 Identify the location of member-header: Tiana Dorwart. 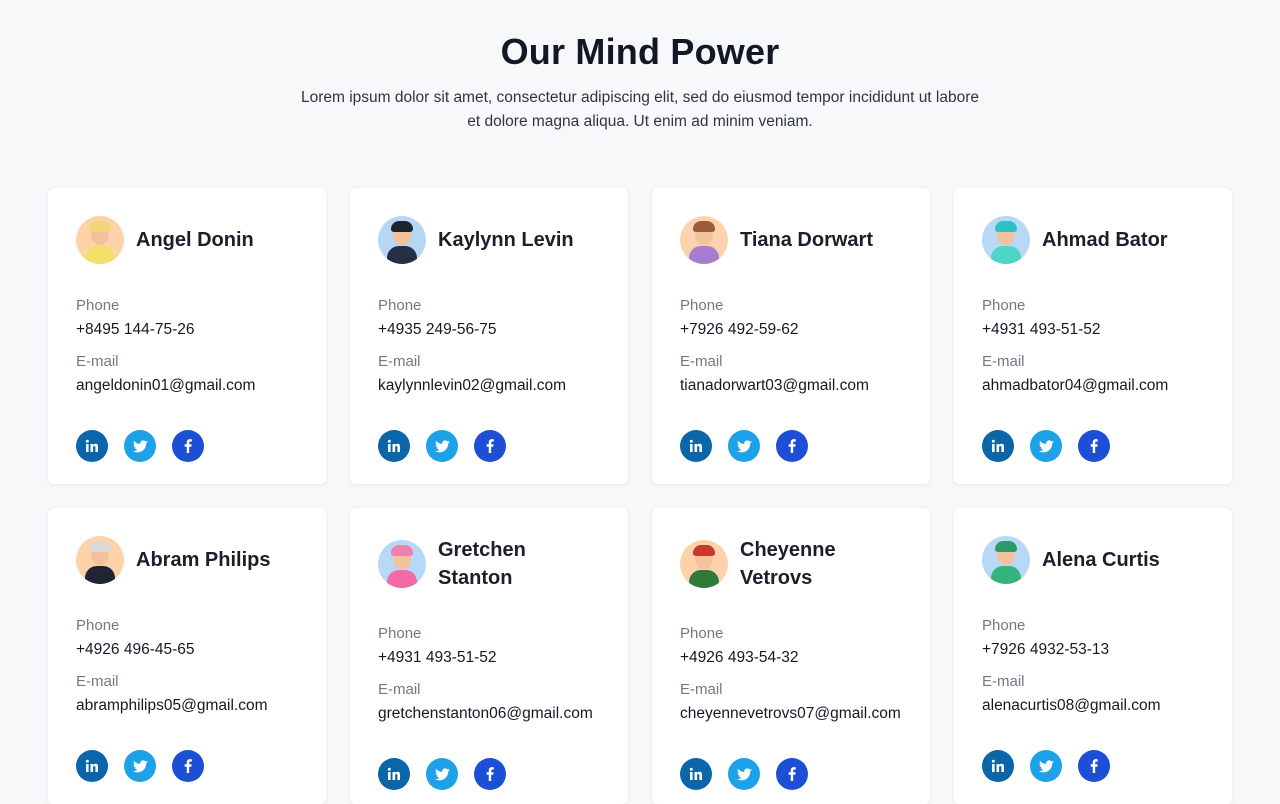
(791, 240).